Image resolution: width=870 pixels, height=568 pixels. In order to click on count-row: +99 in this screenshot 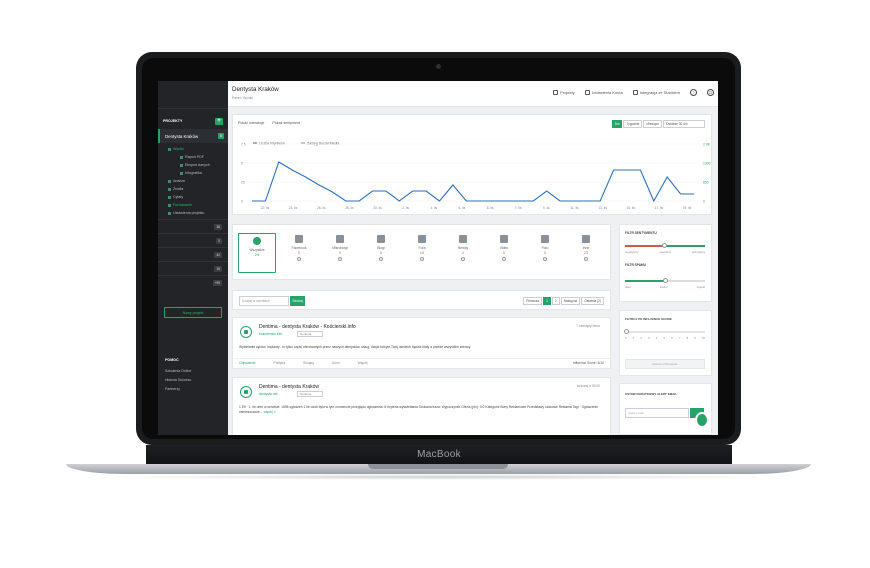, I will do `click(193, 282)`.